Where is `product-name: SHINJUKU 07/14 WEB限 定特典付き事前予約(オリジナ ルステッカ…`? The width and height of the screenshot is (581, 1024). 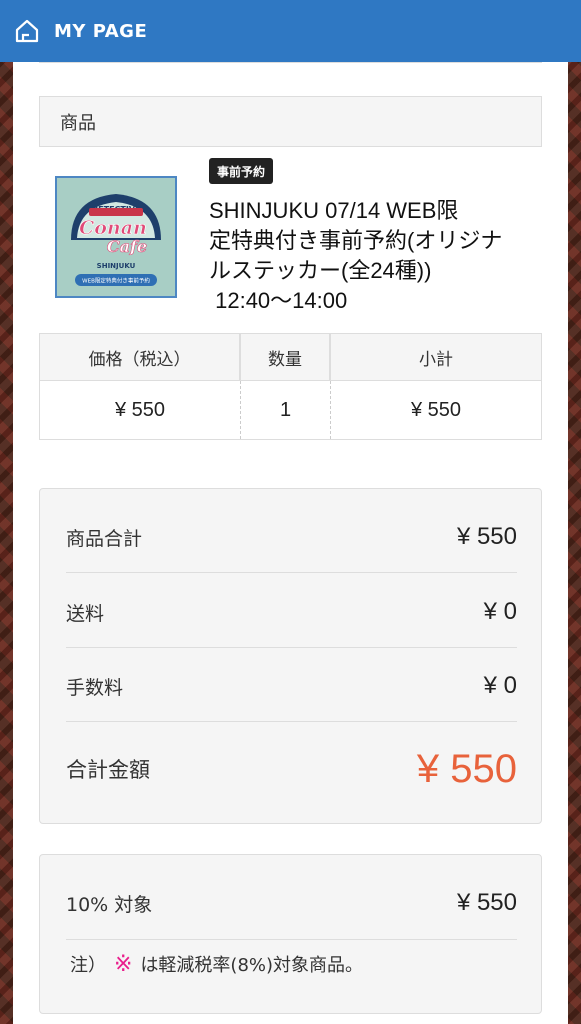 product-name: SHINJUKU 07/14 WEB限 定特典付き事前予約(オリジナ ルステッカ… is located at coordinates (364, 256).